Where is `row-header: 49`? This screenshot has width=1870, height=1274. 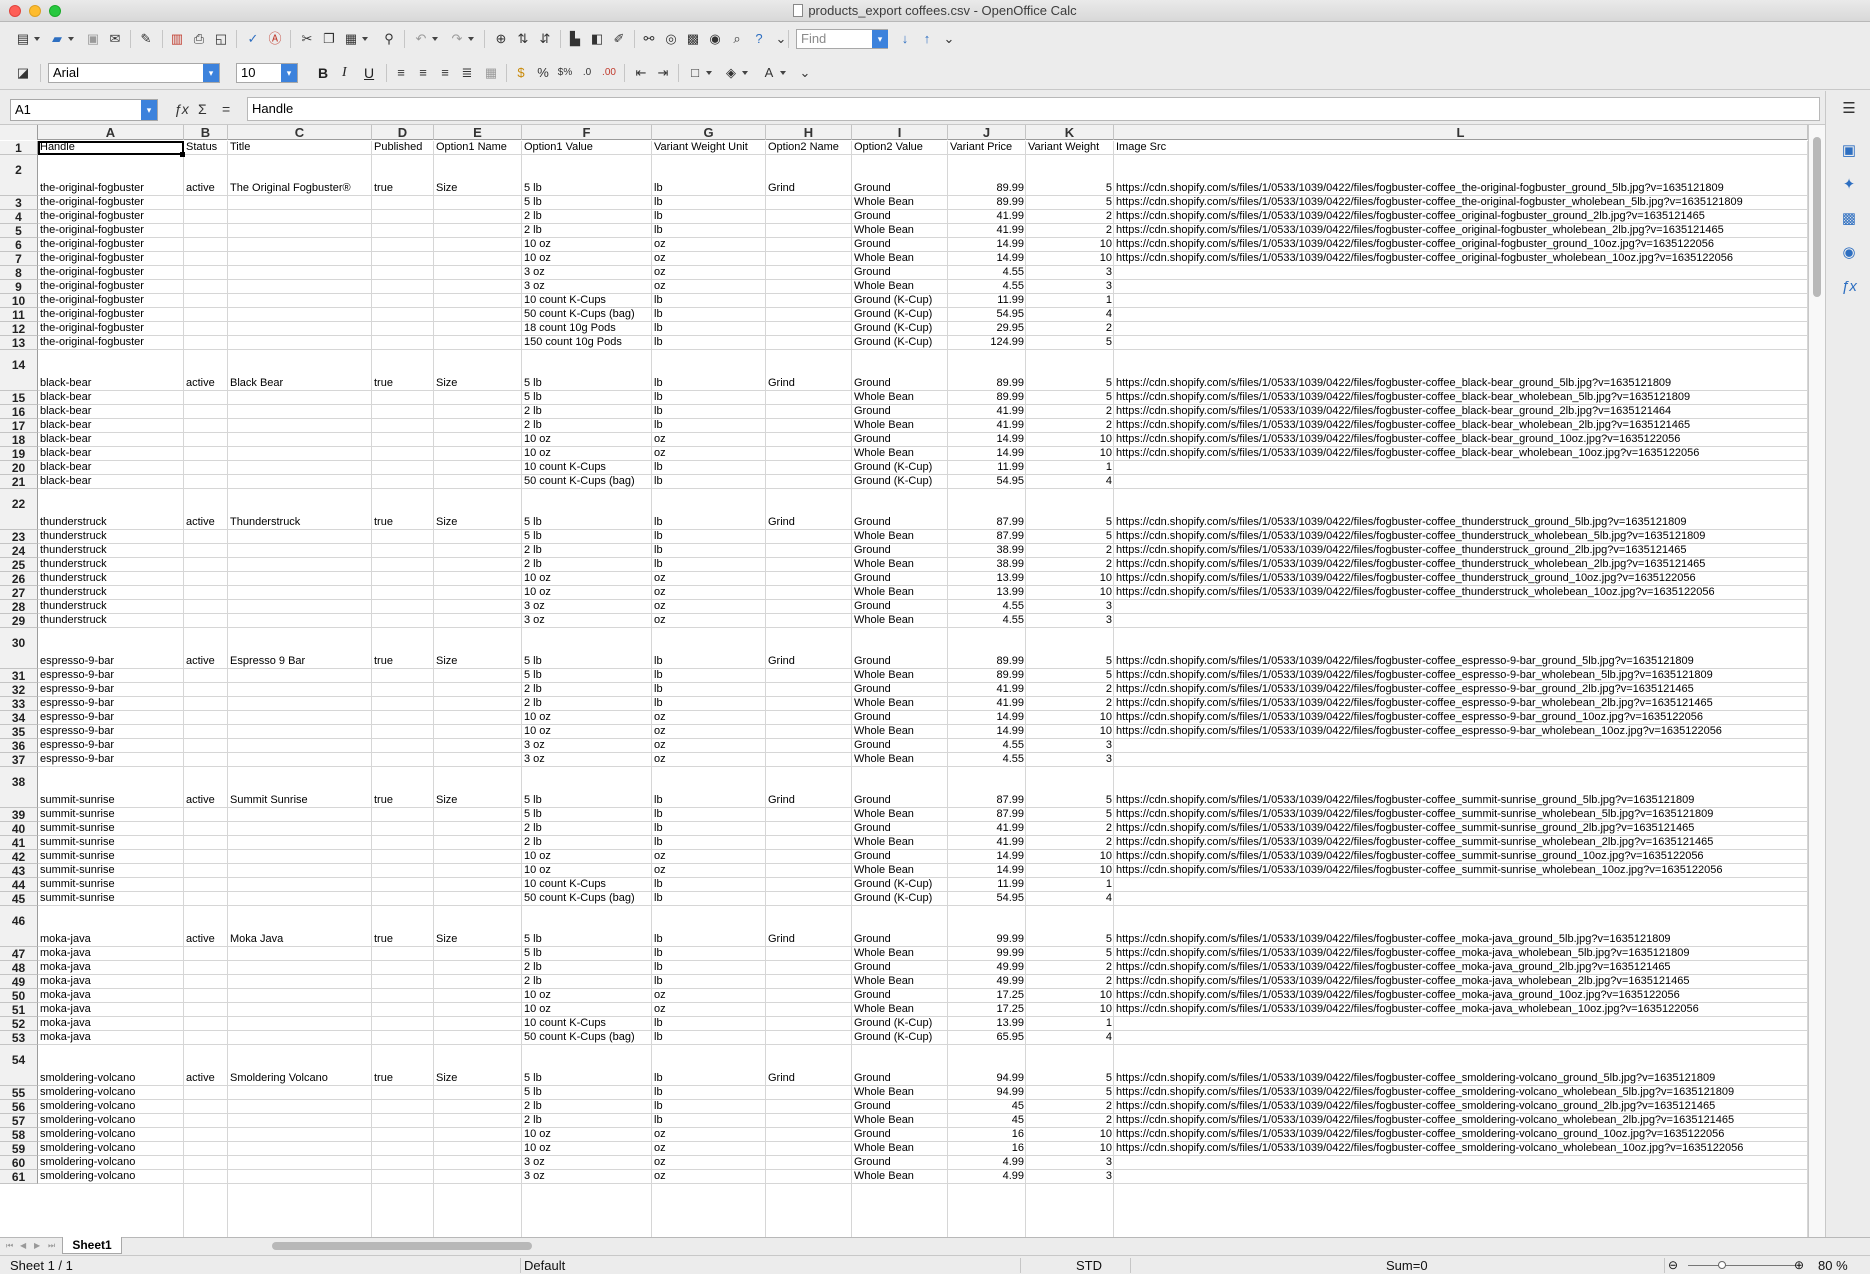 row-header: 49 is located at coordinates (19, 982).